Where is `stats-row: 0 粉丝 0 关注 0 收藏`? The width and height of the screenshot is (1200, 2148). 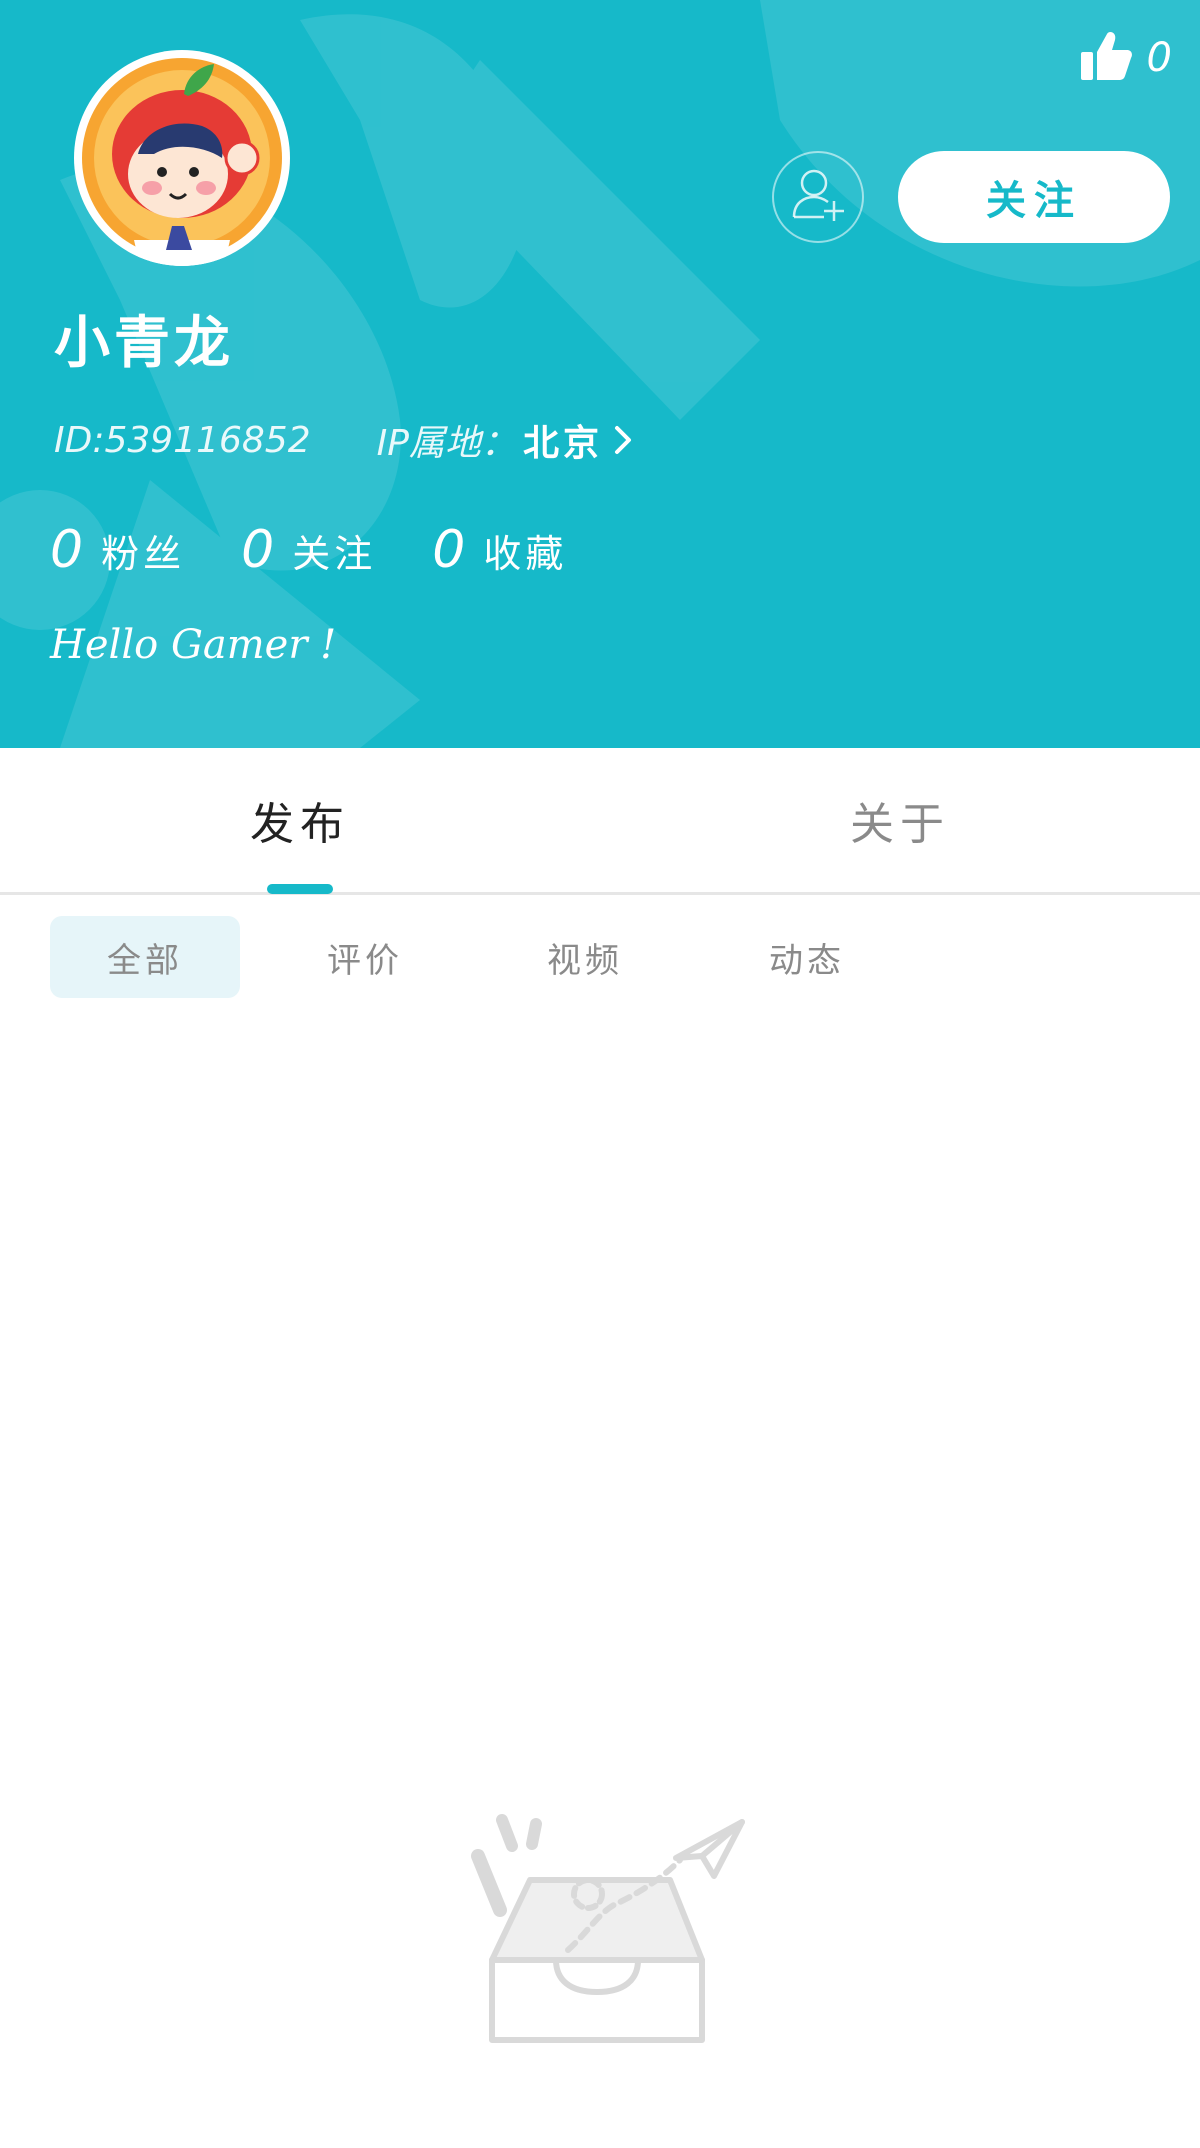 stats-row: 0 粉丝 0 关注 0 收藏 is located at coordinates (336, 550).